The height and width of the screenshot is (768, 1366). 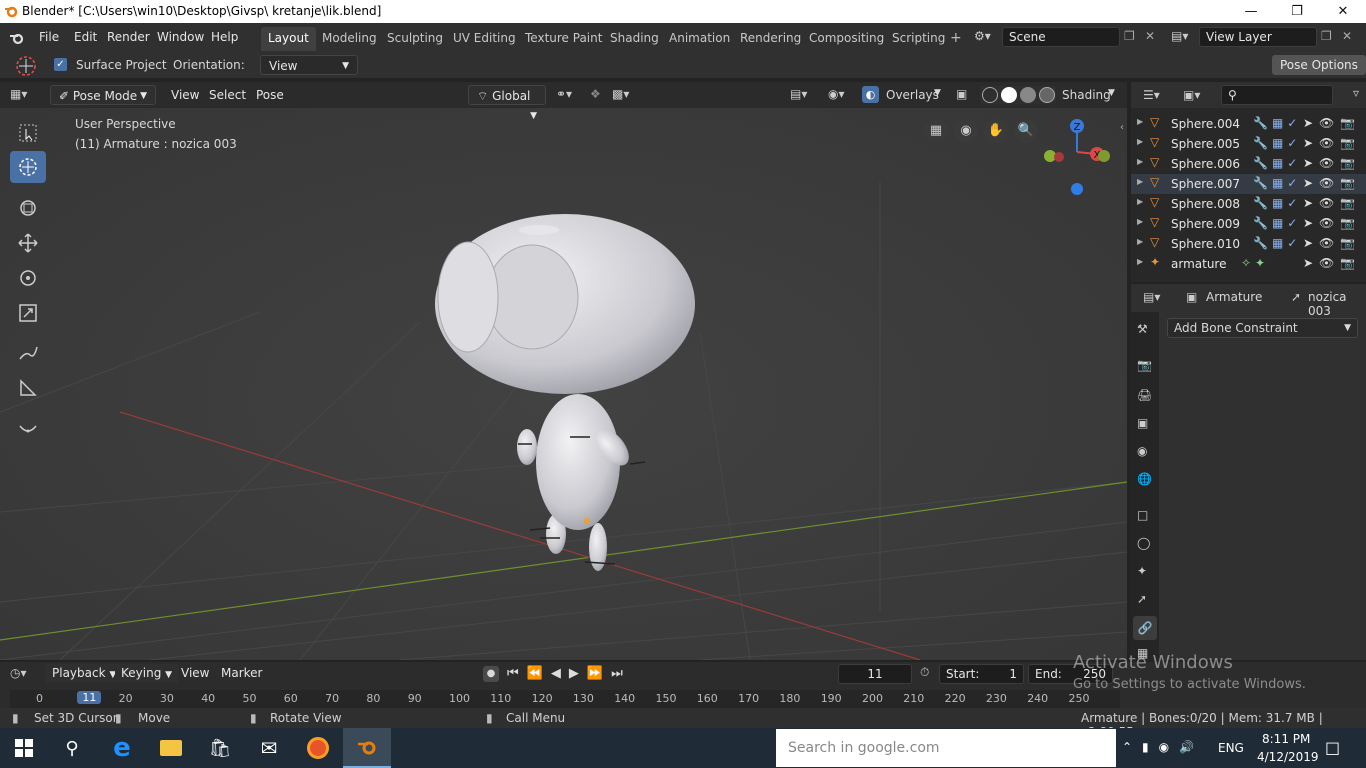 What do you see at coordinates (1163, 747) in the screenshot?
I see `tray-icons: ⌃▮◉🔊` at bounding box center [1163, 747].